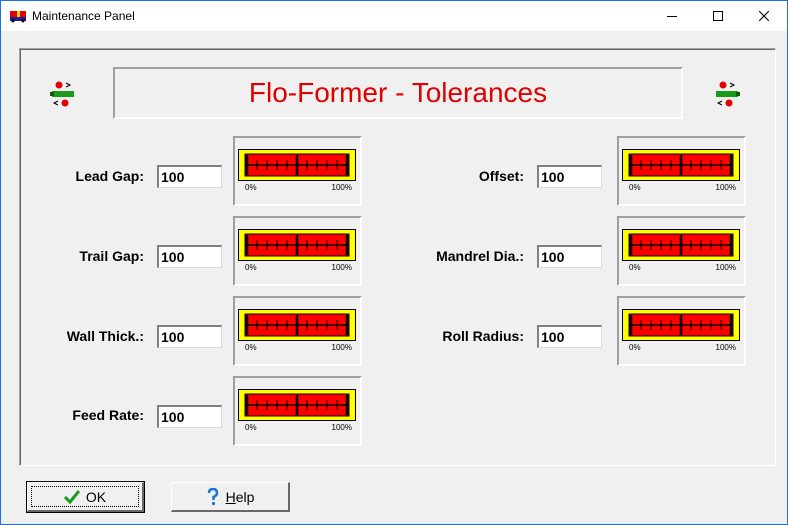 The width and height of the screenshot is (788, 525). What do you see at coordinates (63, 94) in the screenshot?
I see `machine-left-icon` at bounding box center [63, 94].